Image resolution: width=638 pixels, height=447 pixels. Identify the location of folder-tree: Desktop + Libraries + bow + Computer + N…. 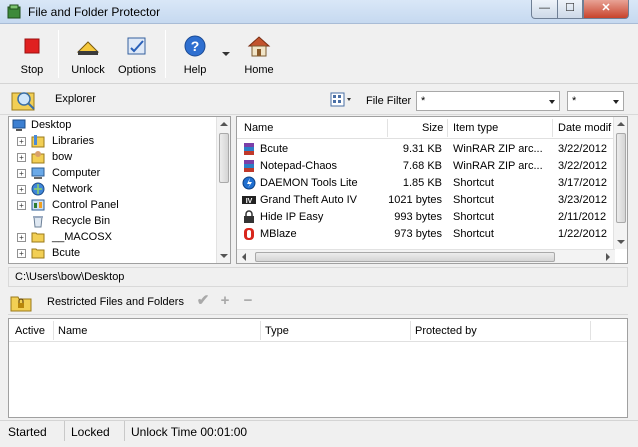
(119, 190).